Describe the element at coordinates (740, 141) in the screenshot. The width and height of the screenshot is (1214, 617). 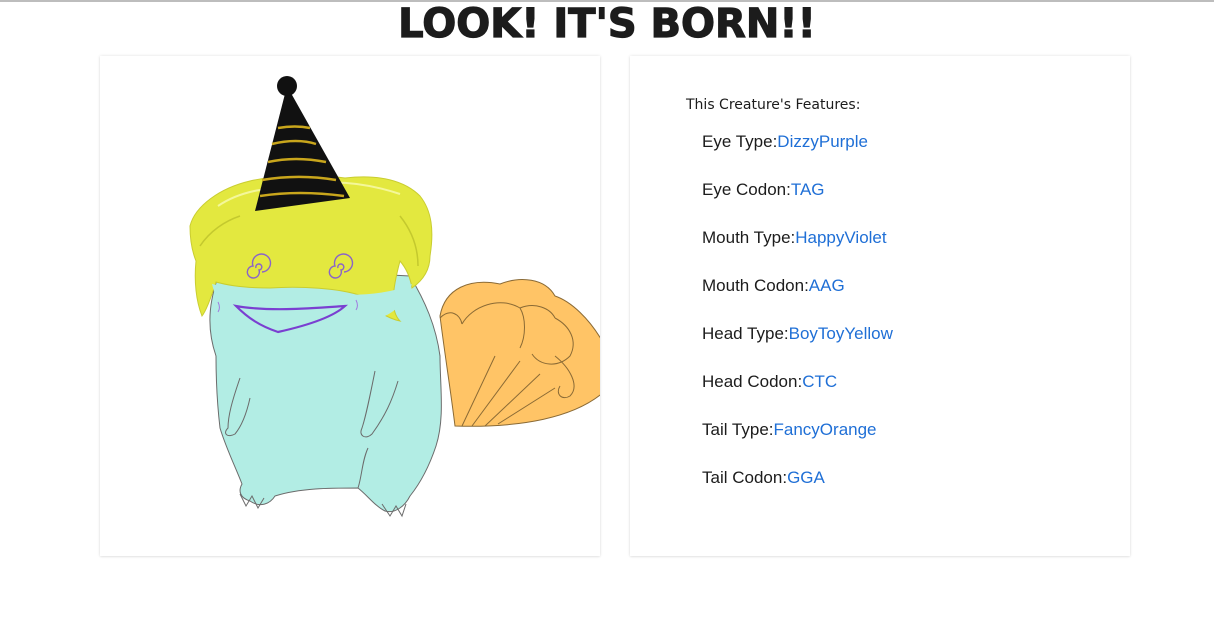
I see `feature-label: Eye Type:` at that location.